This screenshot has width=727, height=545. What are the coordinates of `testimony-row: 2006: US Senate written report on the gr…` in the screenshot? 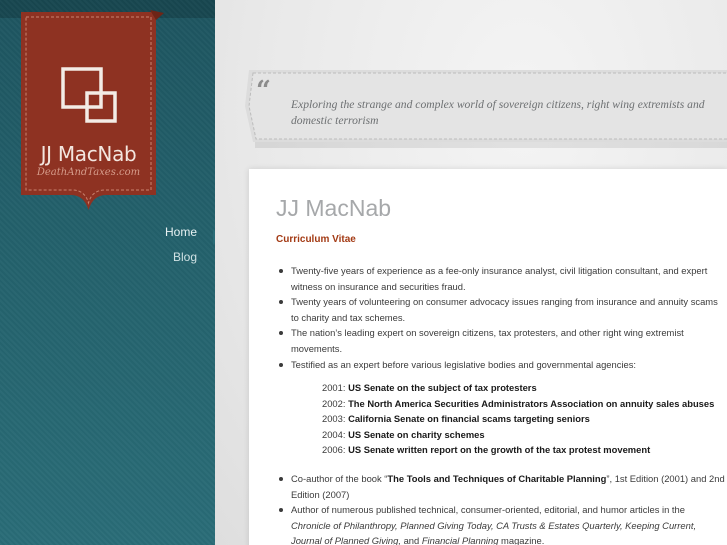 It's located at (522, 450).